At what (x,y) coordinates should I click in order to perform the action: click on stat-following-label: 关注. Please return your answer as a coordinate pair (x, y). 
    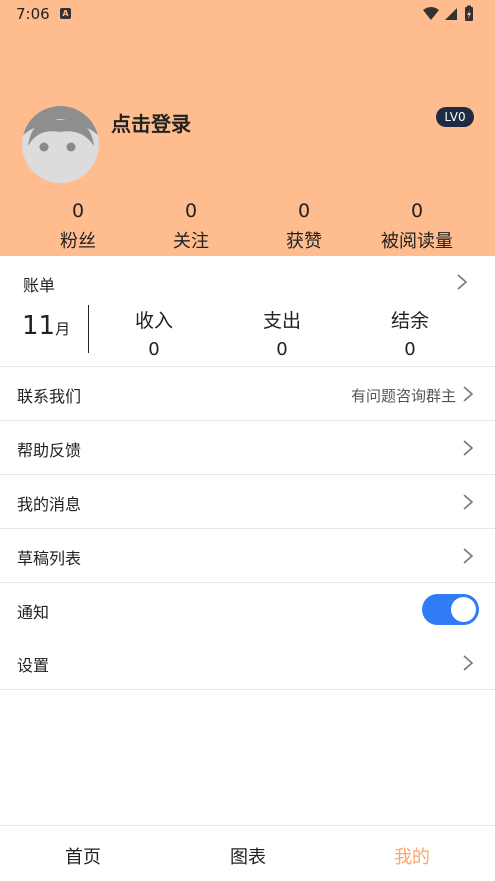
    Looking at the image, I should click on (191, 241).